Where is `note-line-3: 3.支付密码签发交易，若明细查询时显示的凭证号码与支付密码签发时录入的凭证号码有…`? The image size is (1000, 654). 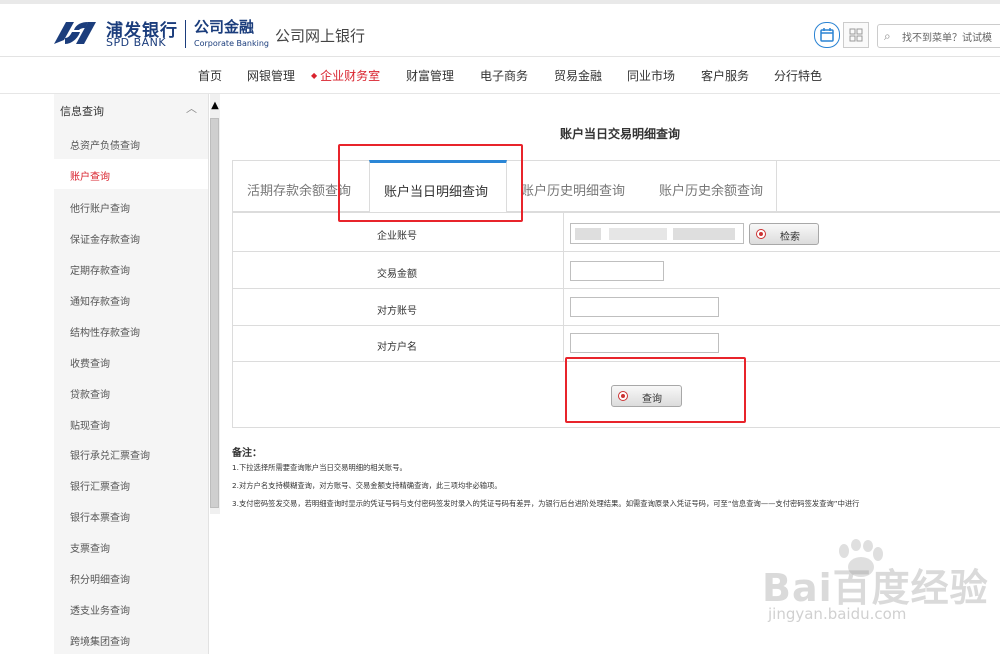 note-line-3: 3.支付密码签发交易，若明细查询时显示的凭证号码与支付密码签发时录入的凭证号码有… is located at coordinates (546, 503).